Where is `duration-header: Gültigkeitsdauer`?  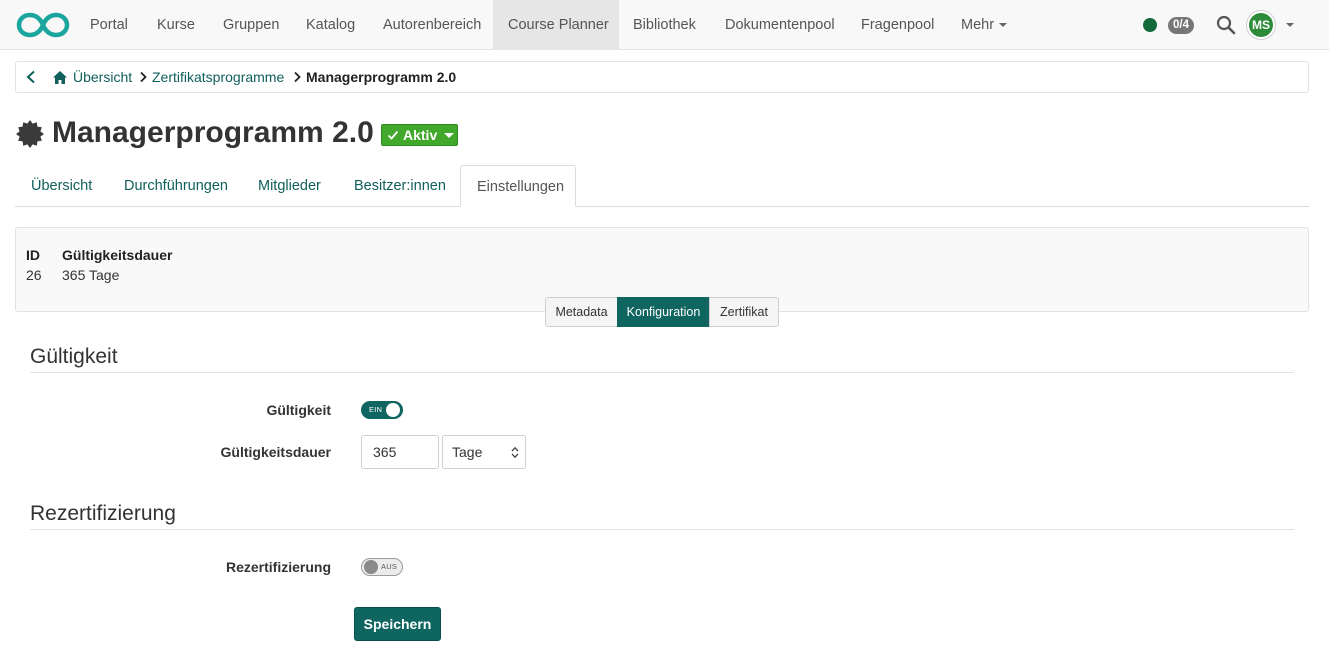 duration-header: Gültigkeitsdauer is located at coordinates (117, 255).